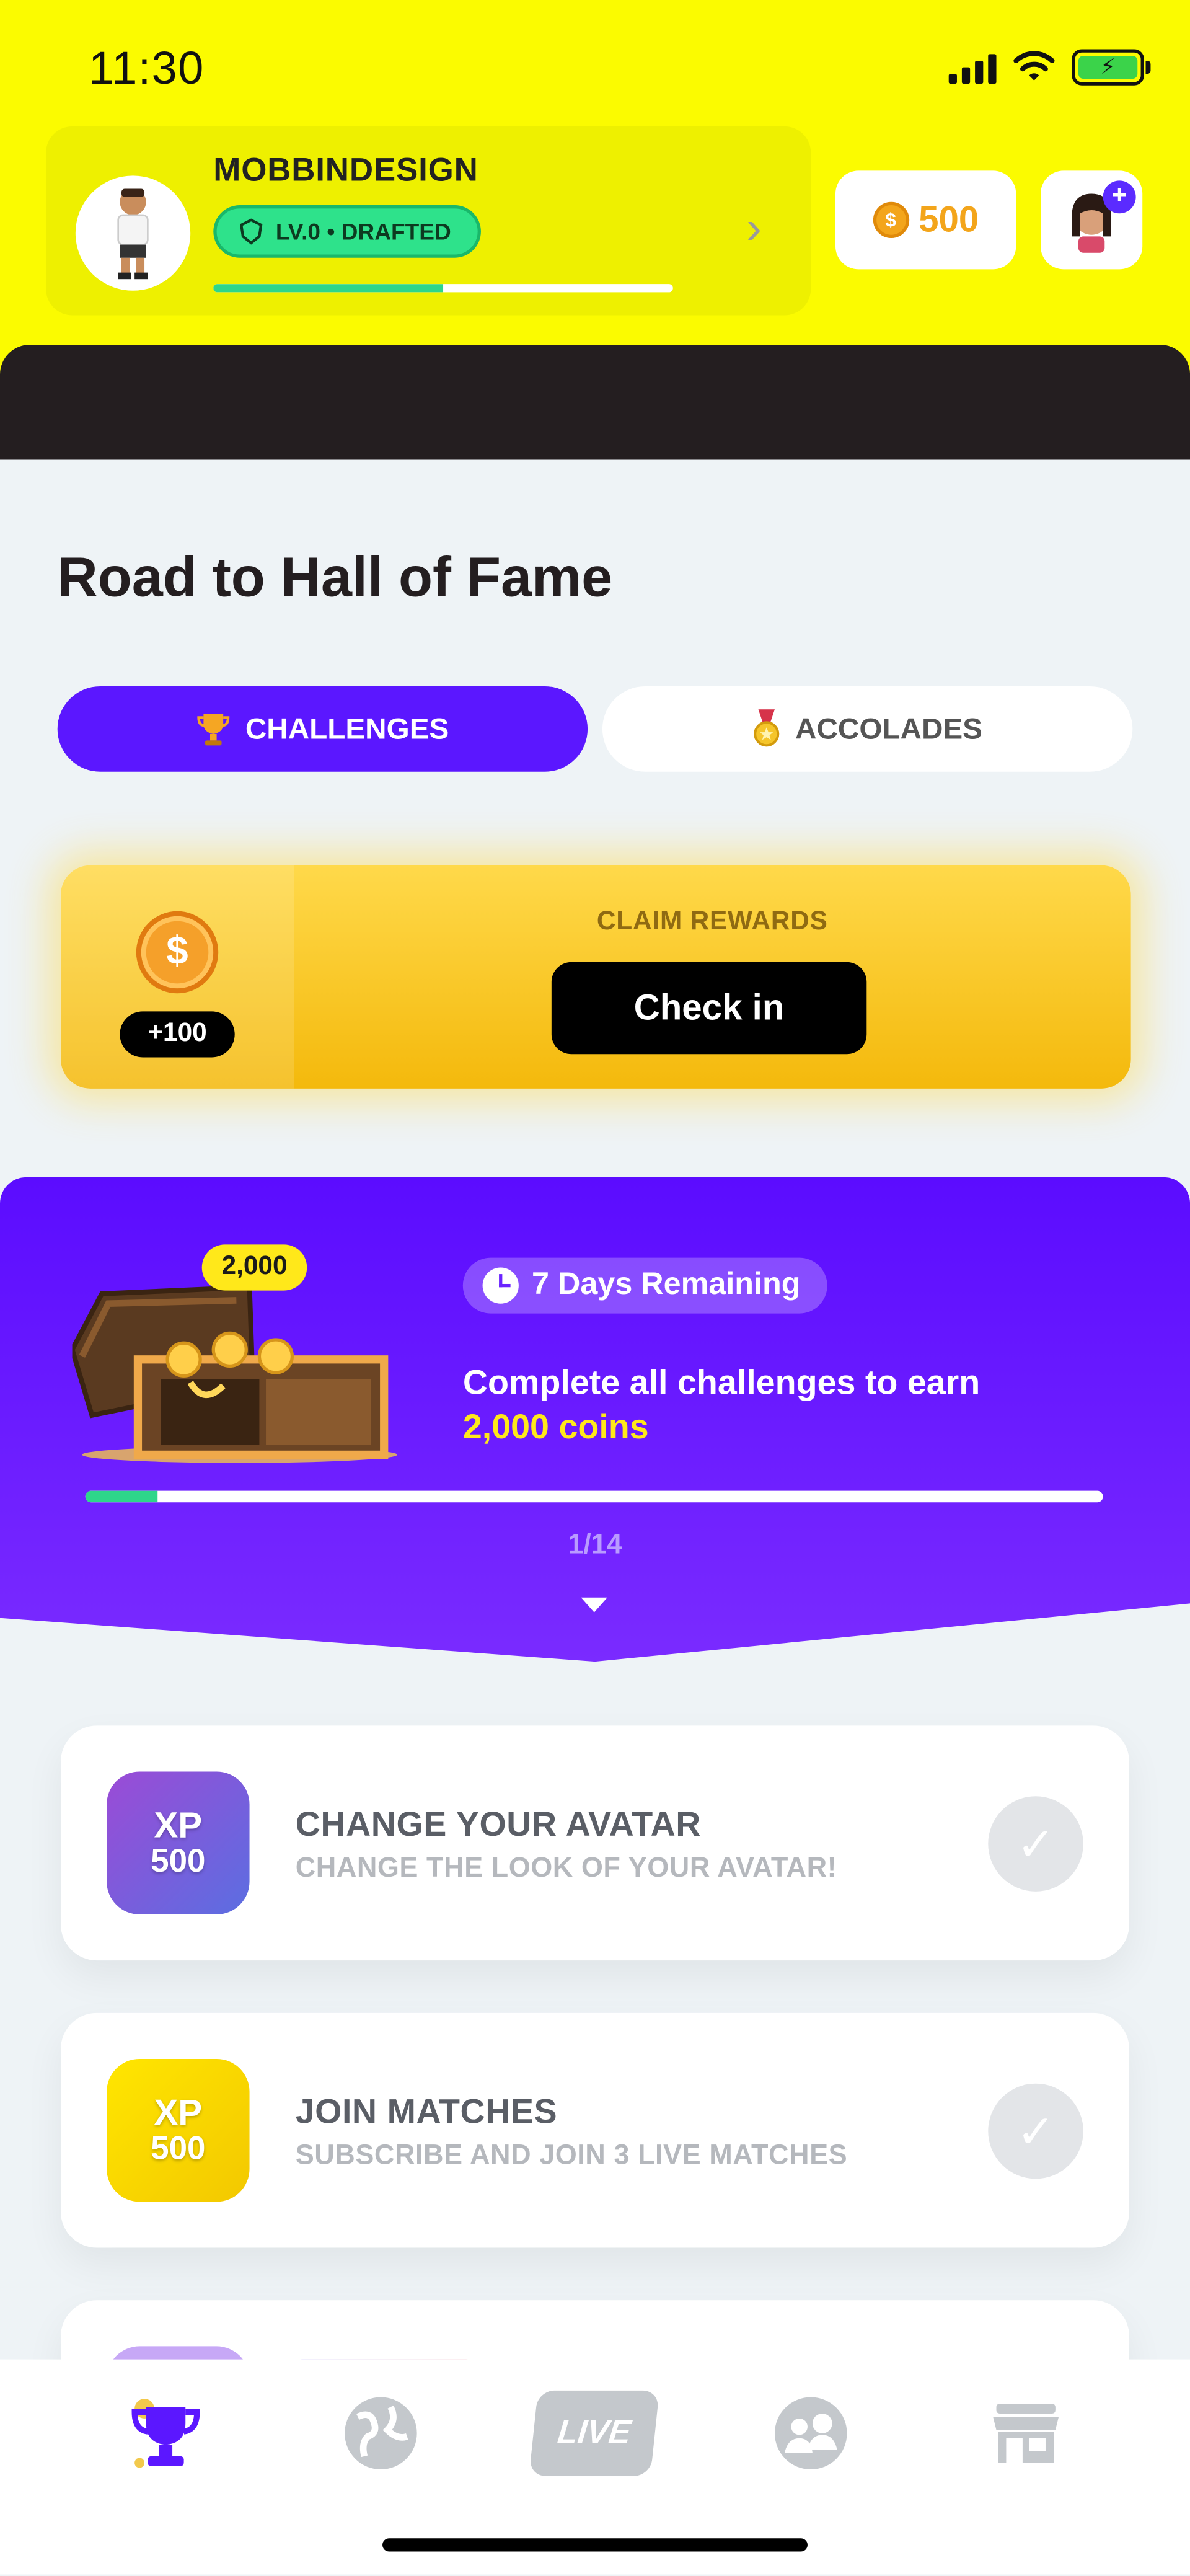 The image size is (1190, 2576). What do you see at coordinates (889, 729) in the screenshot?
I see `tab-accolades-label: ACCOLADES` at bounding box center [889, 729].